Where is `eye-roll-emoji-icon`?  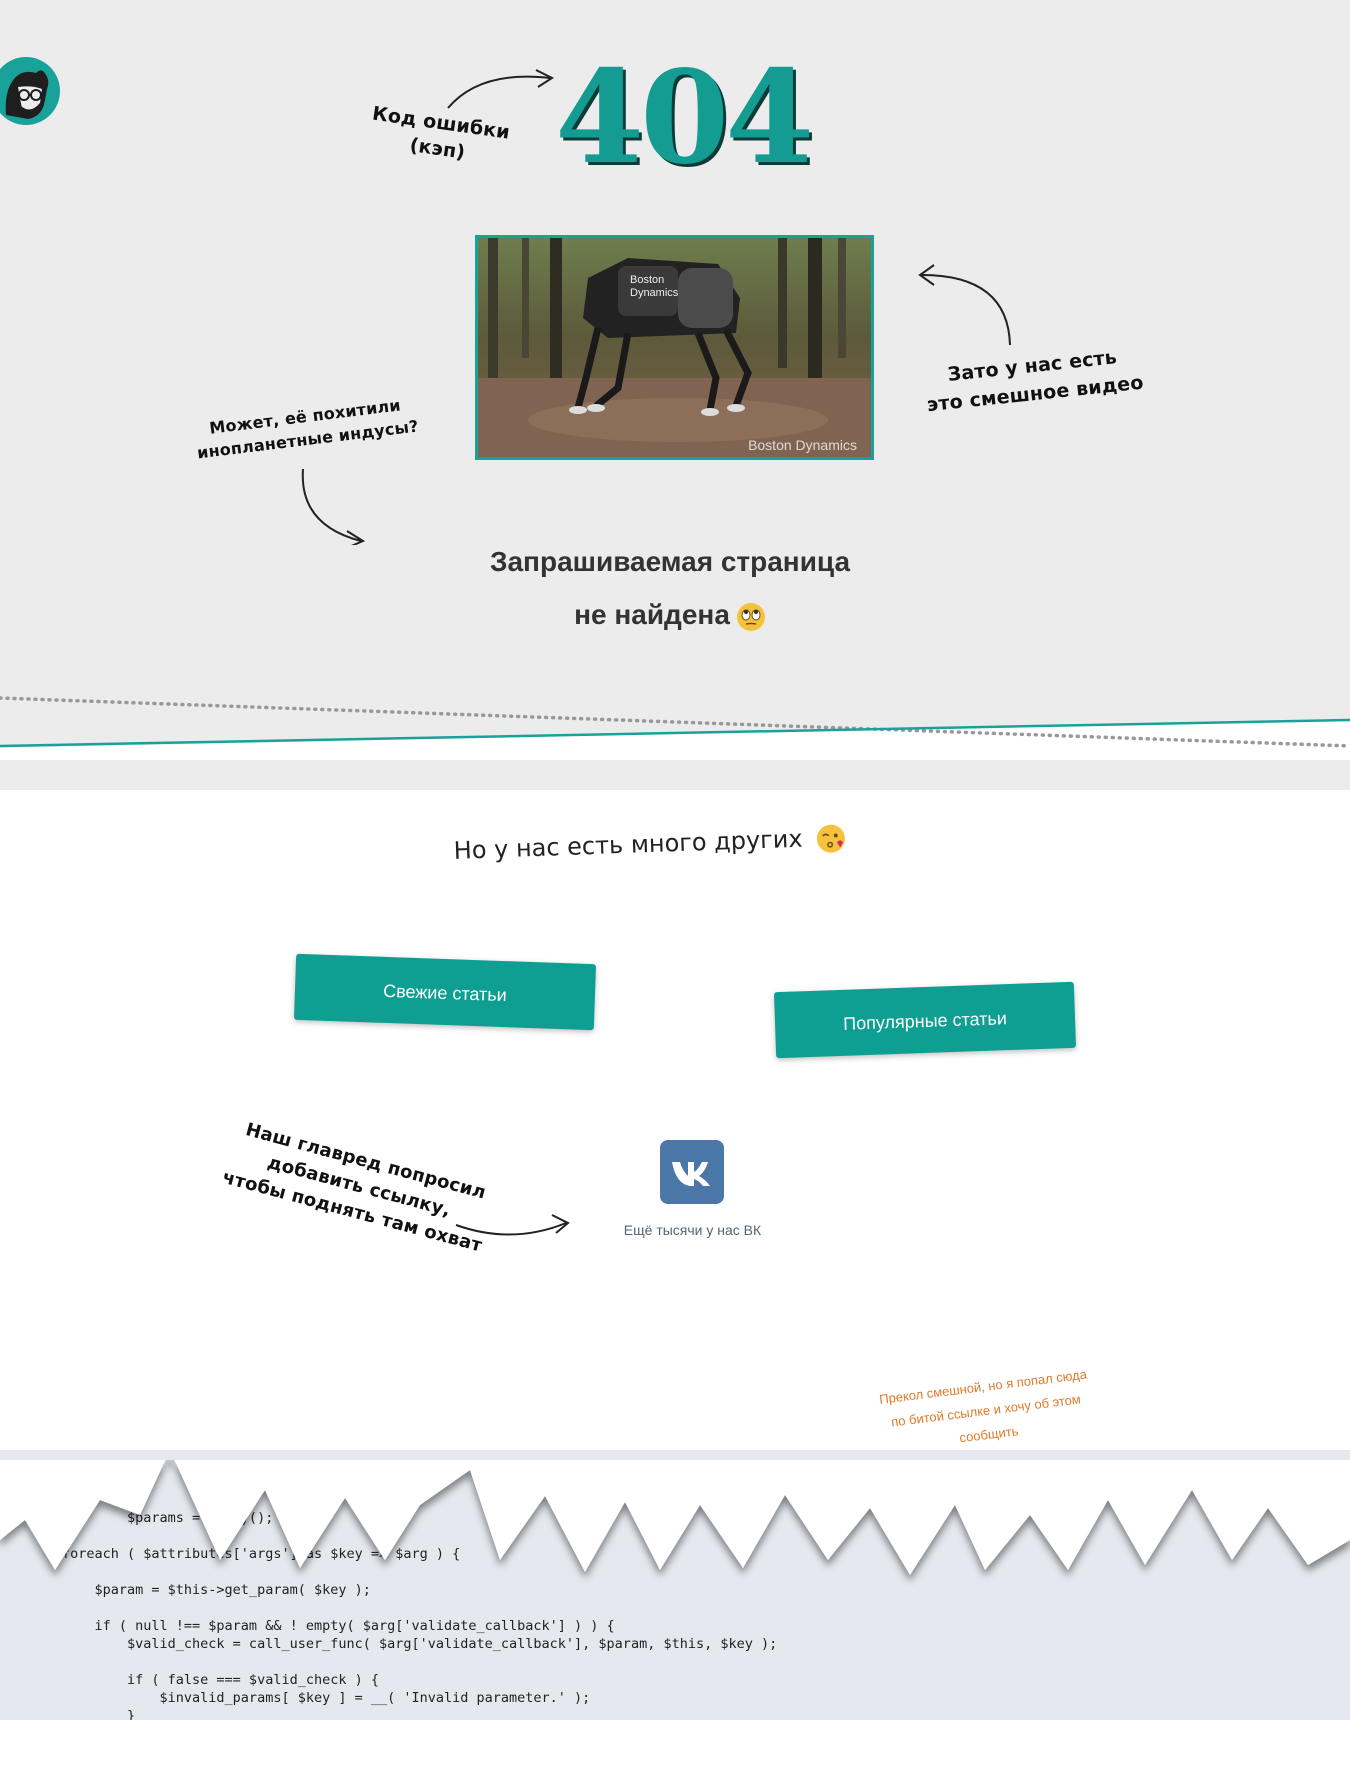
eye-roll-emoji-icon is located at coordinates (750, 617).